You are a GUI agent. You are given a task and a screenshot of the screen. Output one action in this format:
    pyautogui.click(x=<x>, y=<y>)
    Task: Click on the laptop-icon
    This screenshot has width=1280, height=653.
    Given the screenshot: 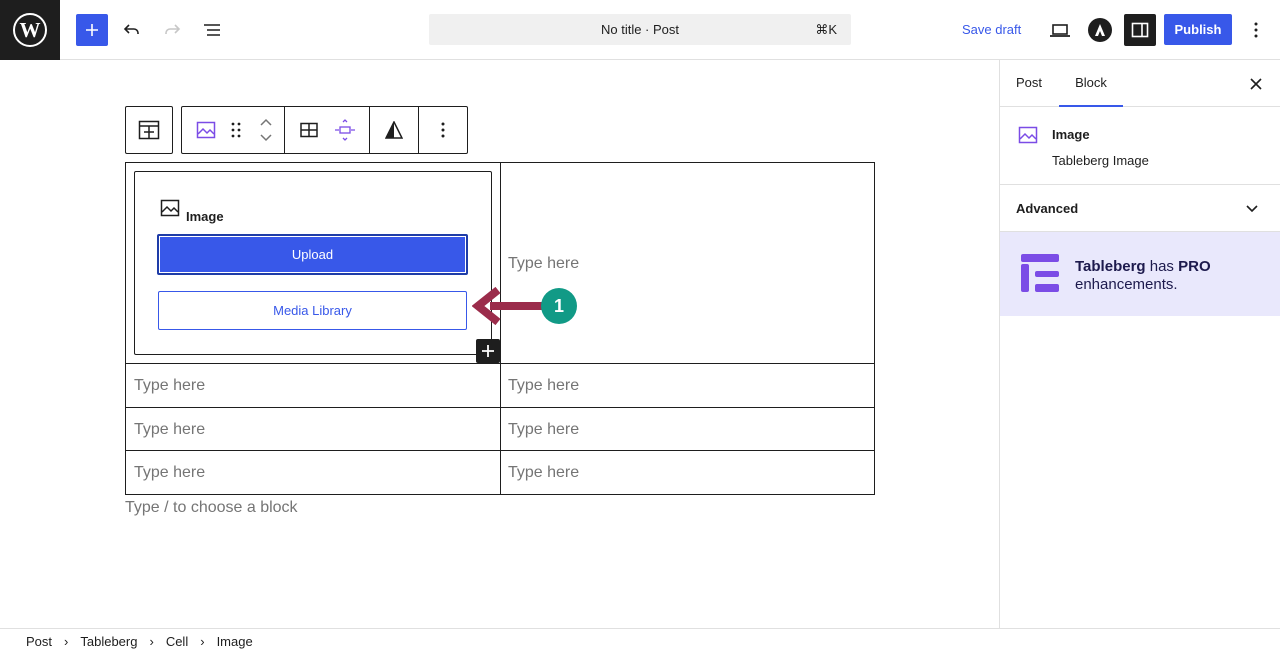 What is the action you would take?
    pyautogui.click(x=1060, y=30)
    